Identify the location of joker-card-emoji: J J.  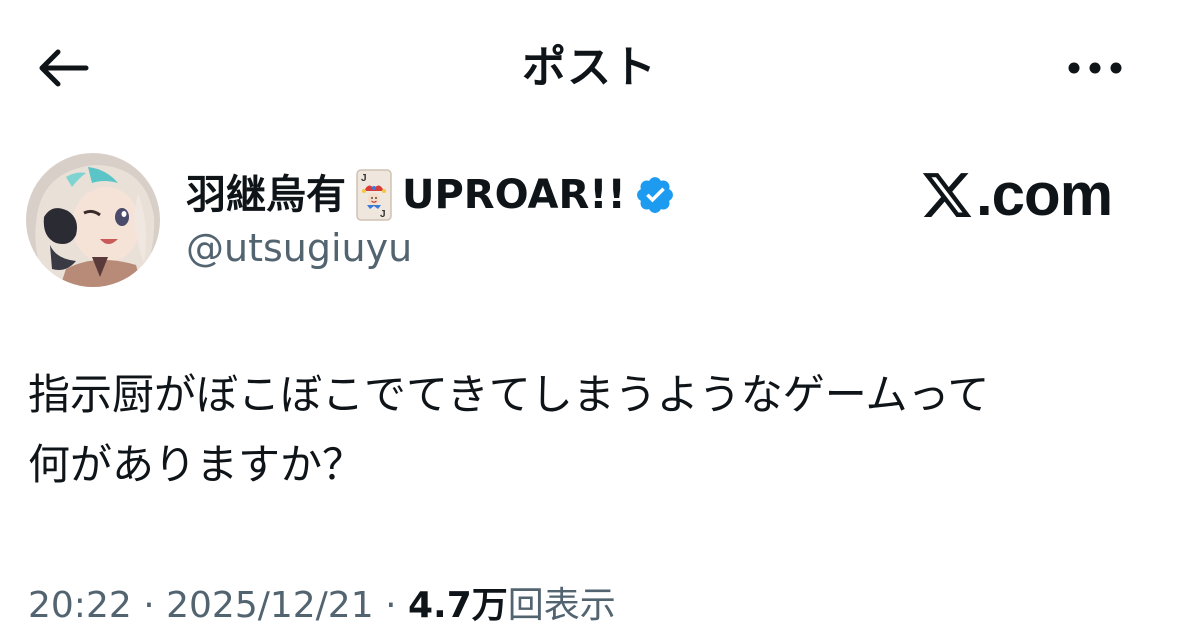
(374, 195).